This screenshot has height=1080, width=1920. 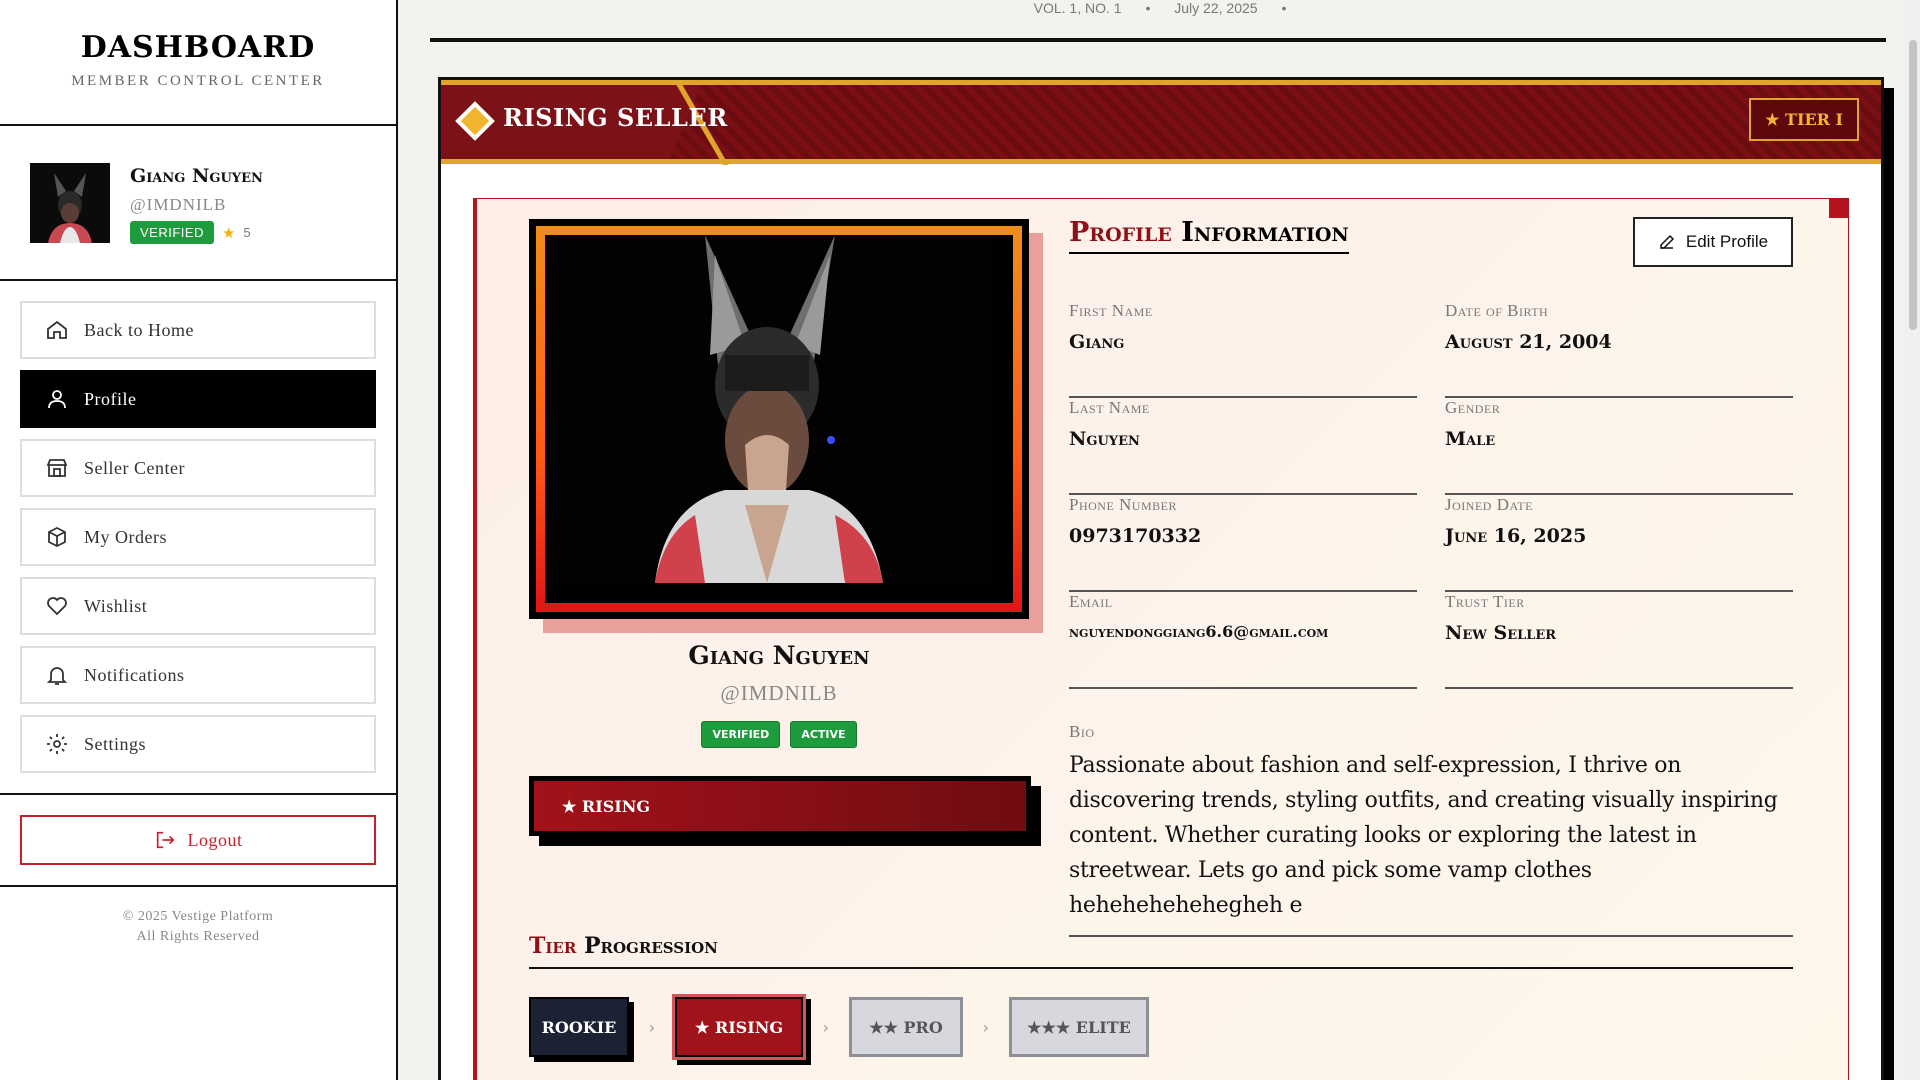 What do you see at coordinates (1243, 543) in the screenshot?
I see `field-phone-number: Phone Number 0973170332` at bounding box center [1243, 543].